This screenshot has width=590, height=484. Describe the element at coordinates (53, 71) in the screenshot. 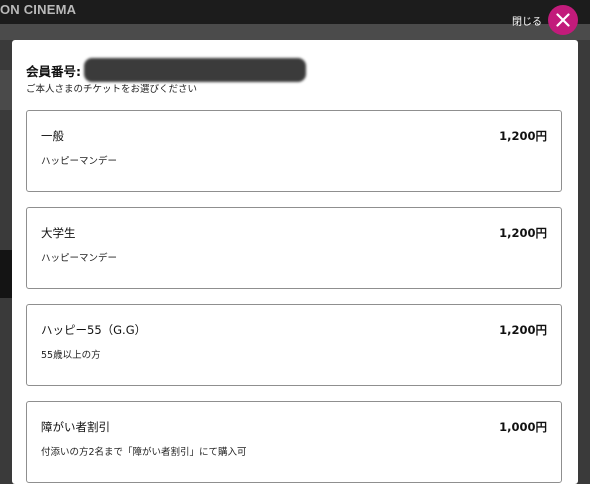

I see `member-number-label: 会員番号:` at that location.